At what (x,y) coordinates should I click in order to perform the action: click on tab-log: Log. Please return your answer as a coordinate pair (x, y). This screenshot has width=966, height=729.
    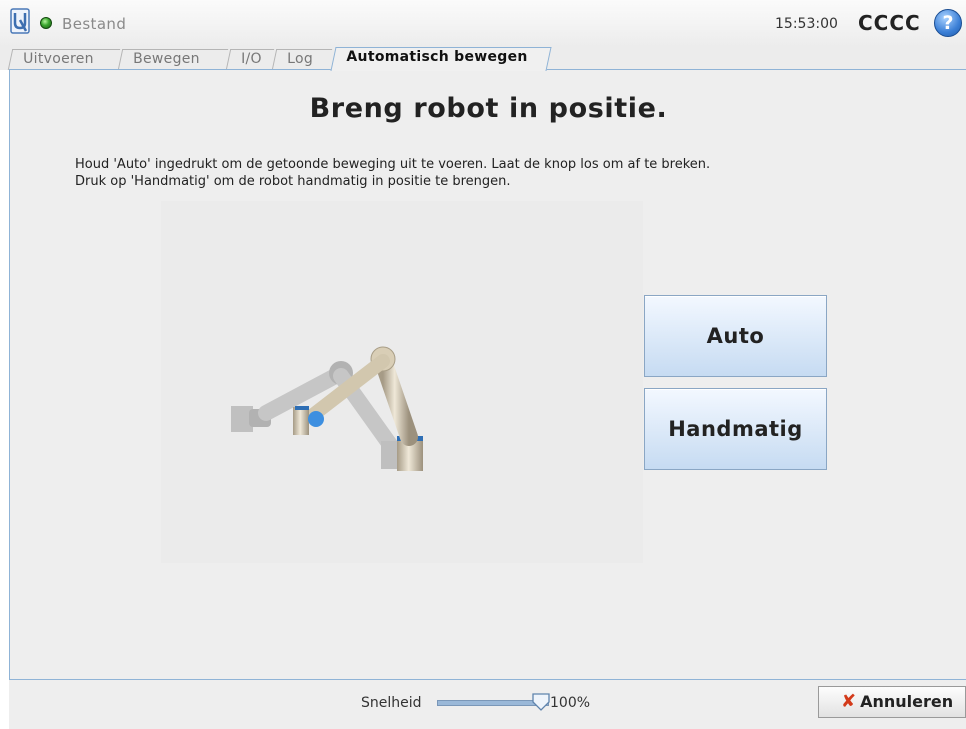
    Looking at the image, I should click on (302, 59).